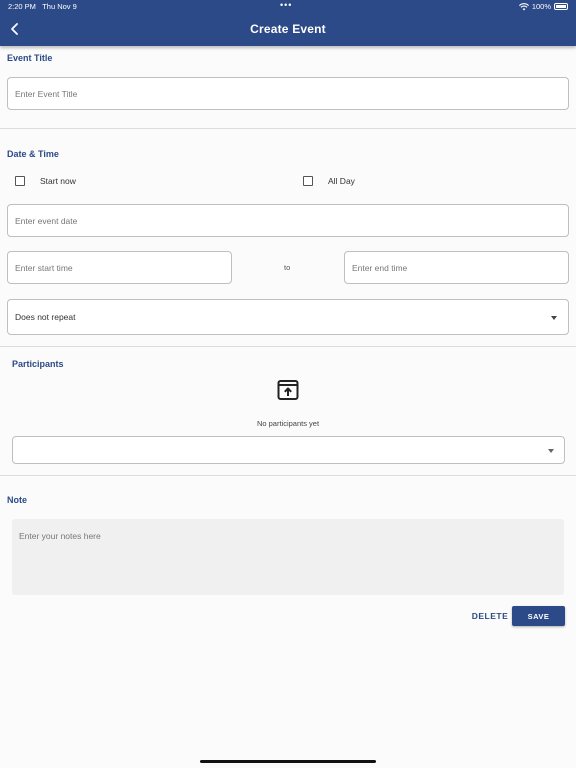 The image size is (576, 768). What do you see at coordinates (288, 390) in the screenshot?
I see `archive-upload-icon` at bounding box center [288, 390].